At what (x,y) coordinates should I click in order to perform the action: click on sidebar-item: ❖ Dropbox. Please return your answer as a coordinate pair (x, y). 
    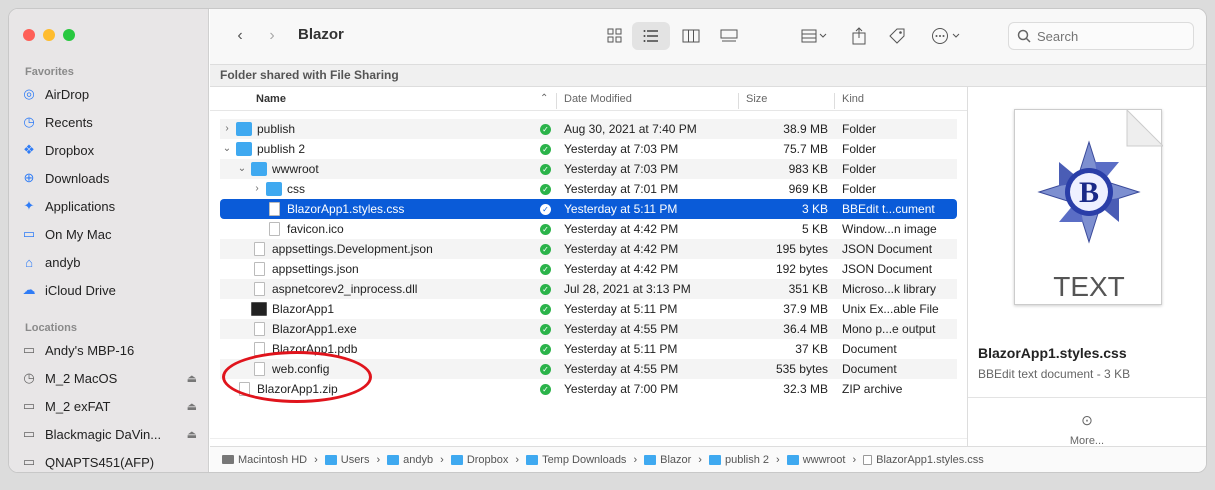
    Looking at the image, I should click on (111, 150).